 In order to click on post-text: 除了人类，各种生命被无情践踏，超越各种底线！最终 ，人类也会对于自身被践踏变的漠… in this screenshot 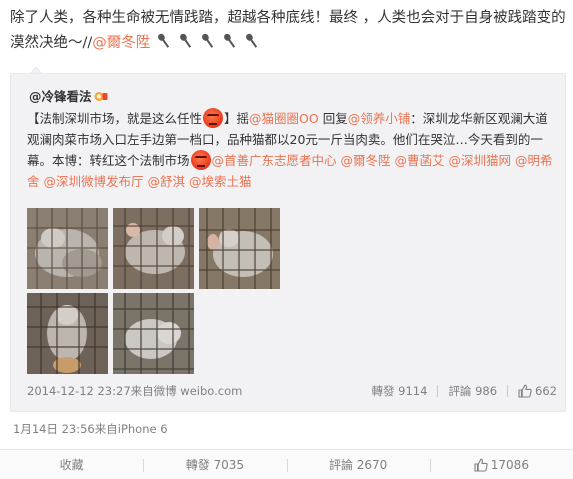, I will do `click(288, 31)`.